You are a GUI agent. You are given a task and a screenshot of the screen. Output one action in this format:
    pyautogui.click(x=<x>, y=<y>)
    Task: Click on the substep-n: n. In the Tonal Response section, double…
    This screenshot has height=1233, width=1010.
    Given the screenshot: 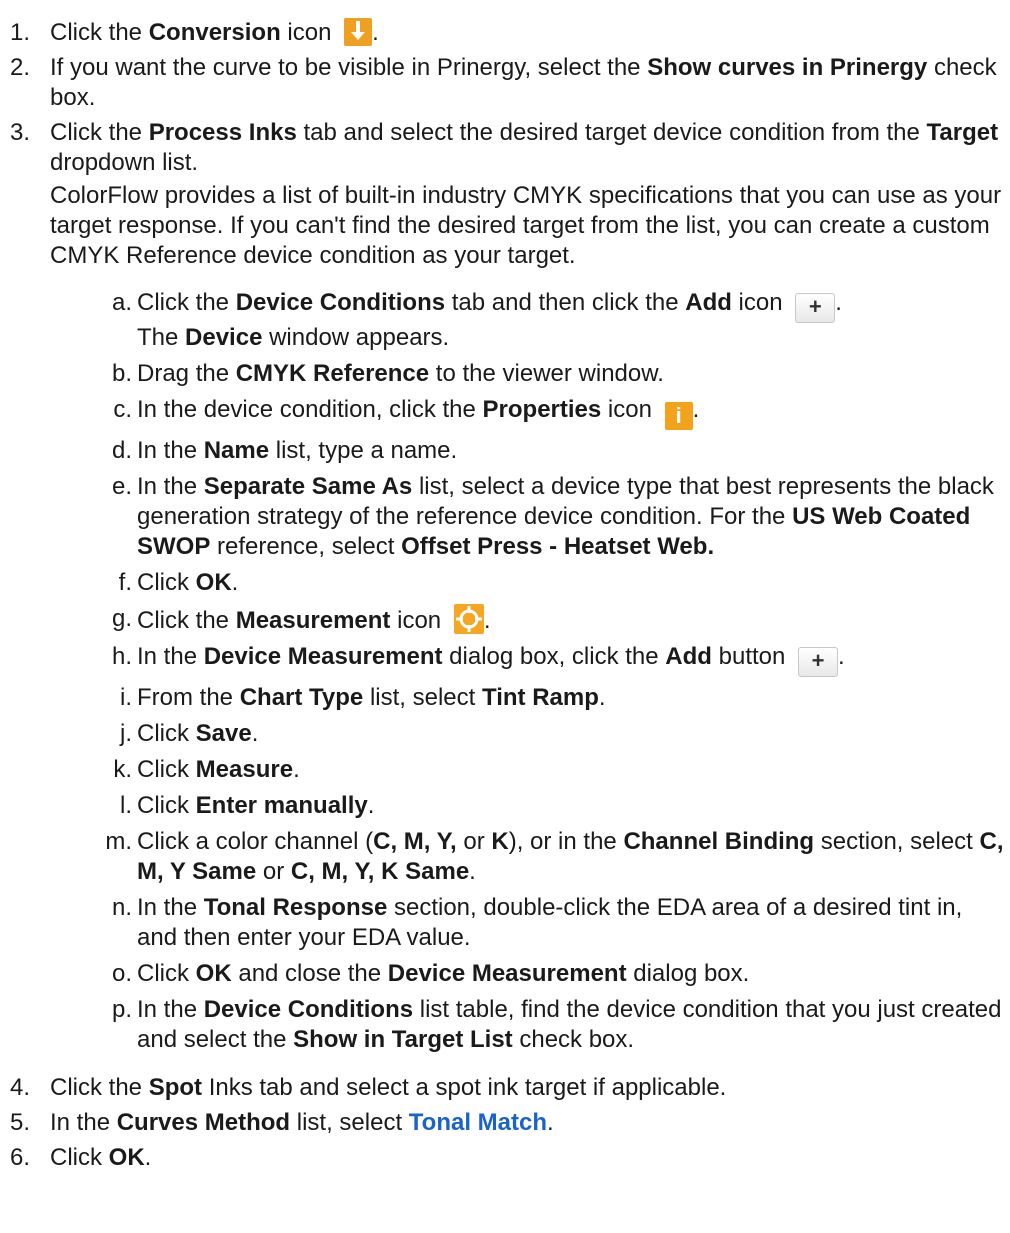 What is the action you would take?
    pyautogui.click(x=537, y=922)
    